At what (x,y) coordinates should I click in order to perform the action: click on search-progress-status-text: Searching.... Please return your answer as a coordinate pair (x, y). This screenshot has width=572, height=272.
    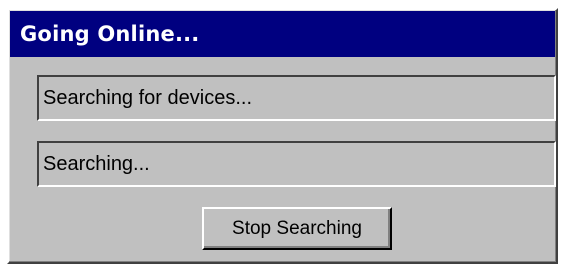
    Looking at the image, I should click on (96, 163).